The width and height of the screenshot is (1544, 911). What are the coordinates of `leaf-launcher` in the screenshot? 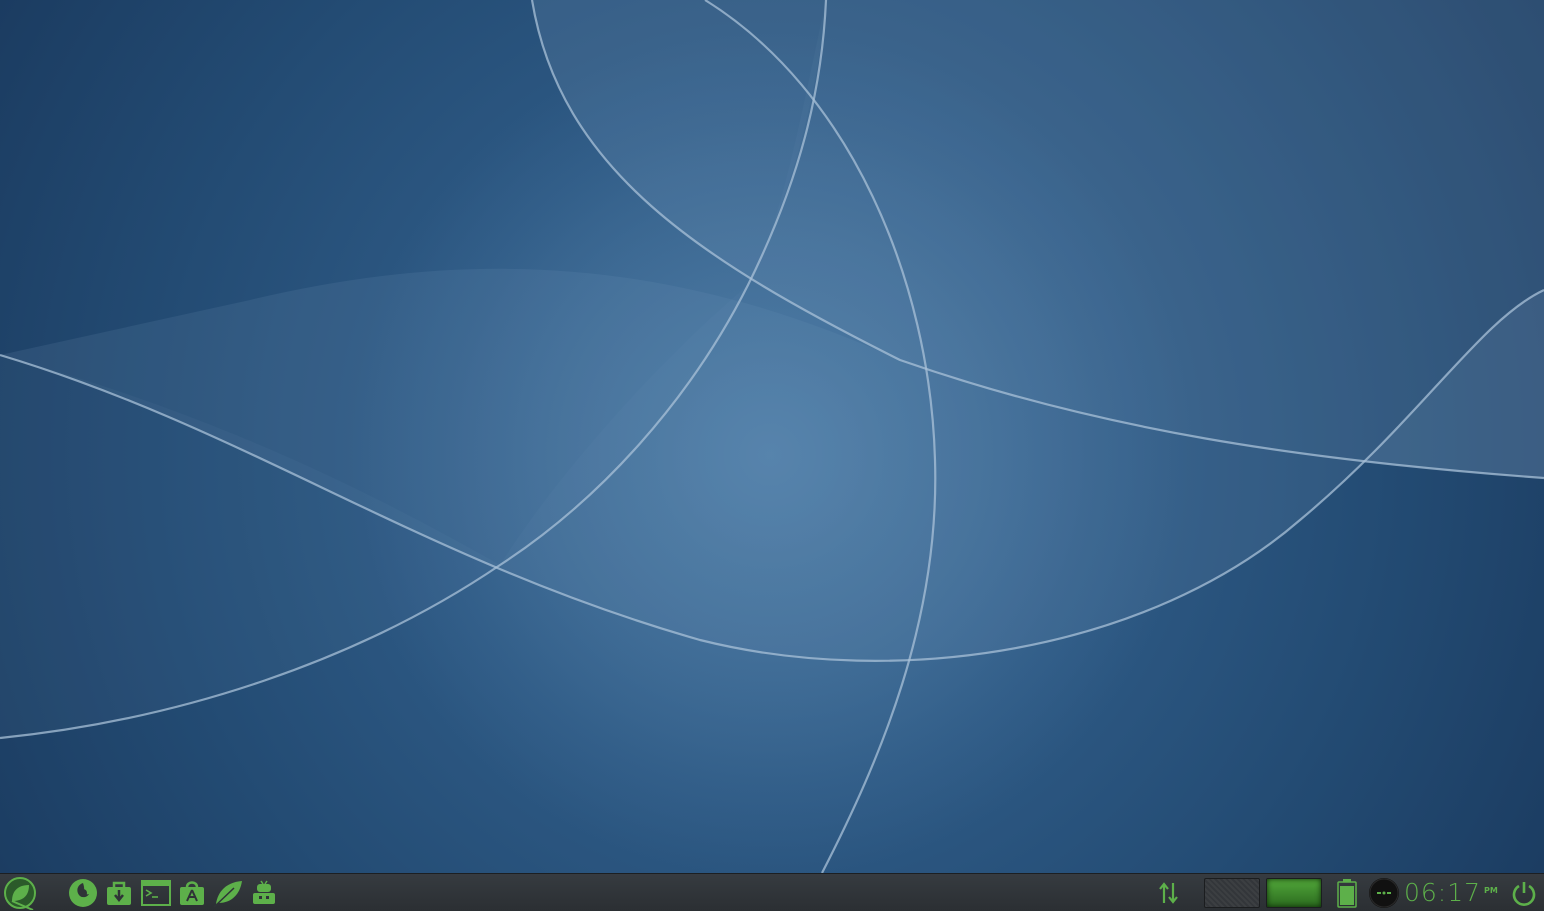 It's located at (228, 893).